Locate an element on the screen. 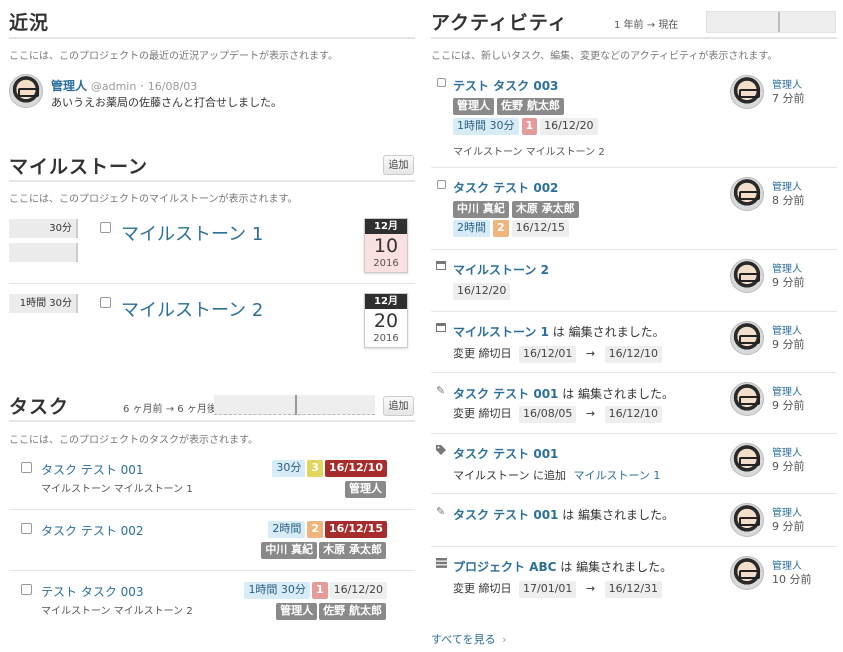 The height and width of the screenshot is (652, 843). activity-title-link: マイルストーン 1 is located at coordinates (501, 332).